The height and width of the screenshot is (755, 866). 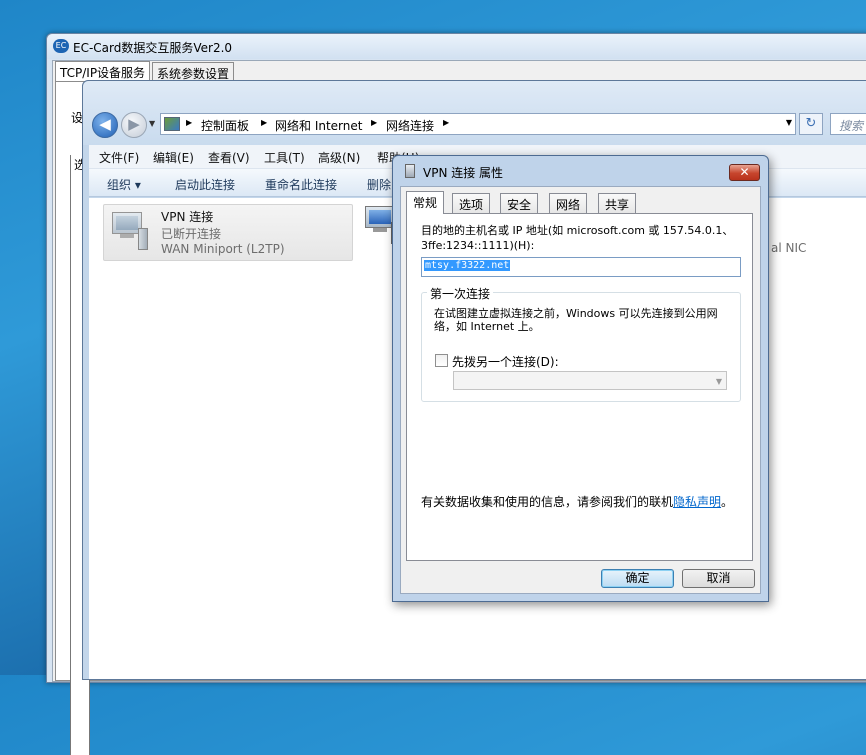 I want to click on predial-select: ▼, so click(x=590, y=380).